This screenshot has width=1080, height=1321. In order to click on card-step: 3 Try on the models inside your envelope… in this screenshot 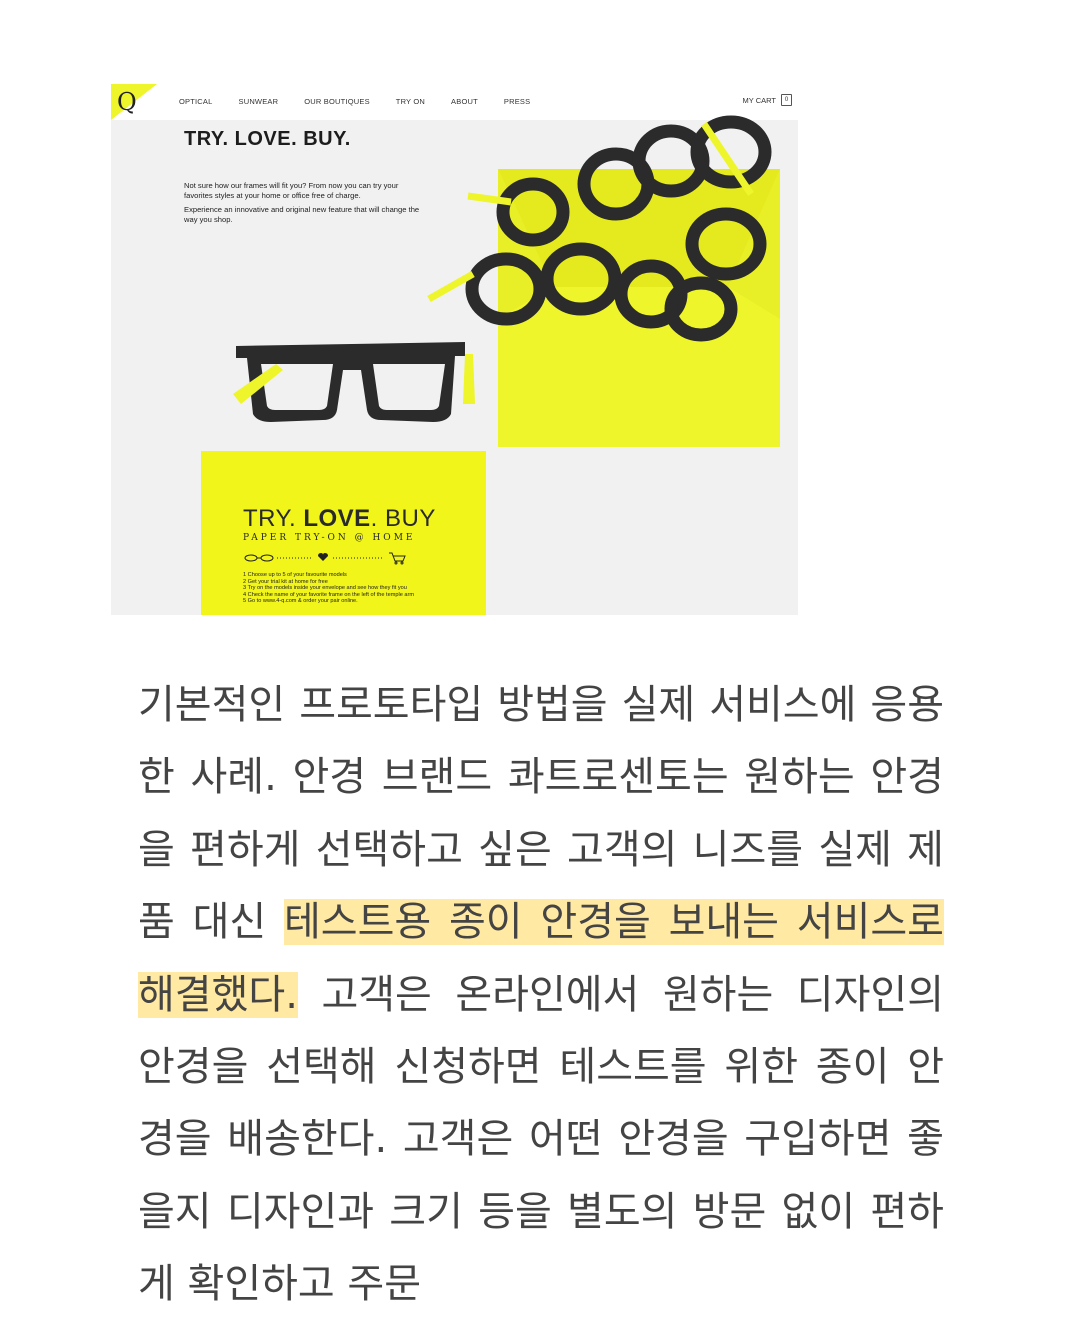, I will do `click(325, 588)`.